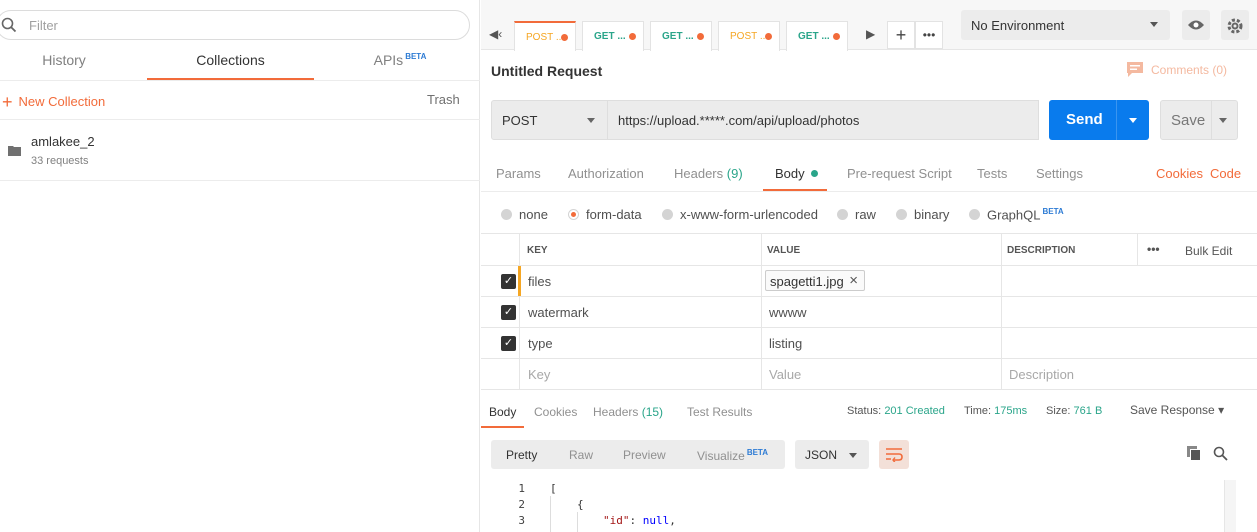 This screenshot has height=532, width=1257. I want to click on collection-item: amlakee_2 33 requests, so click(240, 150).